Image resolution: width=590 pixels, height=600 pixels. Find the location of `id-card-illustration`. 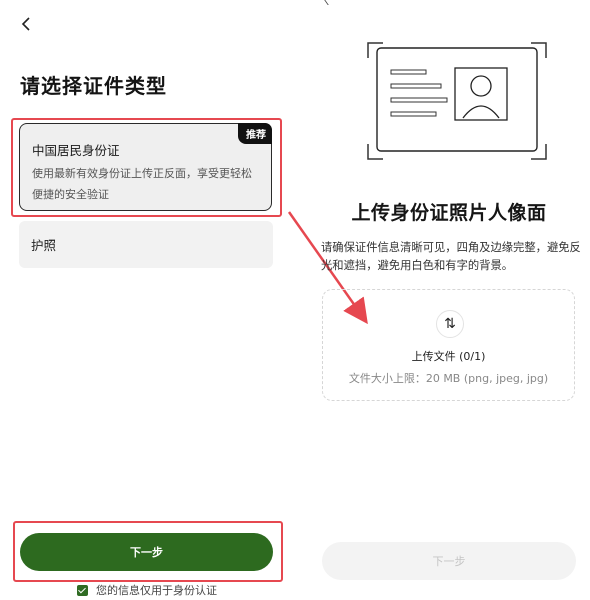

id-card-illustration is located at coordinates (457, 101).